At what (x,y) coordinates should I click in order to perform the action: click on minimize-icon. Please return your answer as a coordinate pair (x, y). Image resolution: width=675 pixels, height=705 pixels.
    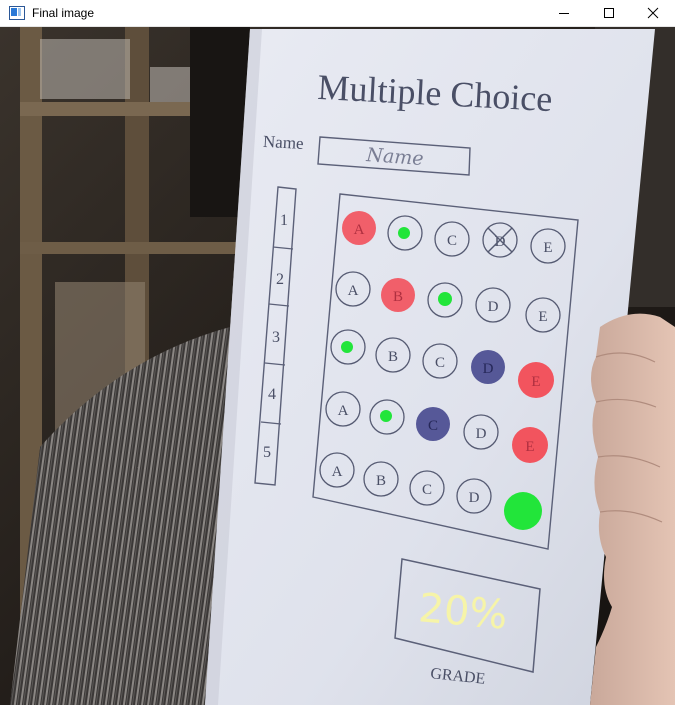
    Looking at the image, I should click on (564, 13).